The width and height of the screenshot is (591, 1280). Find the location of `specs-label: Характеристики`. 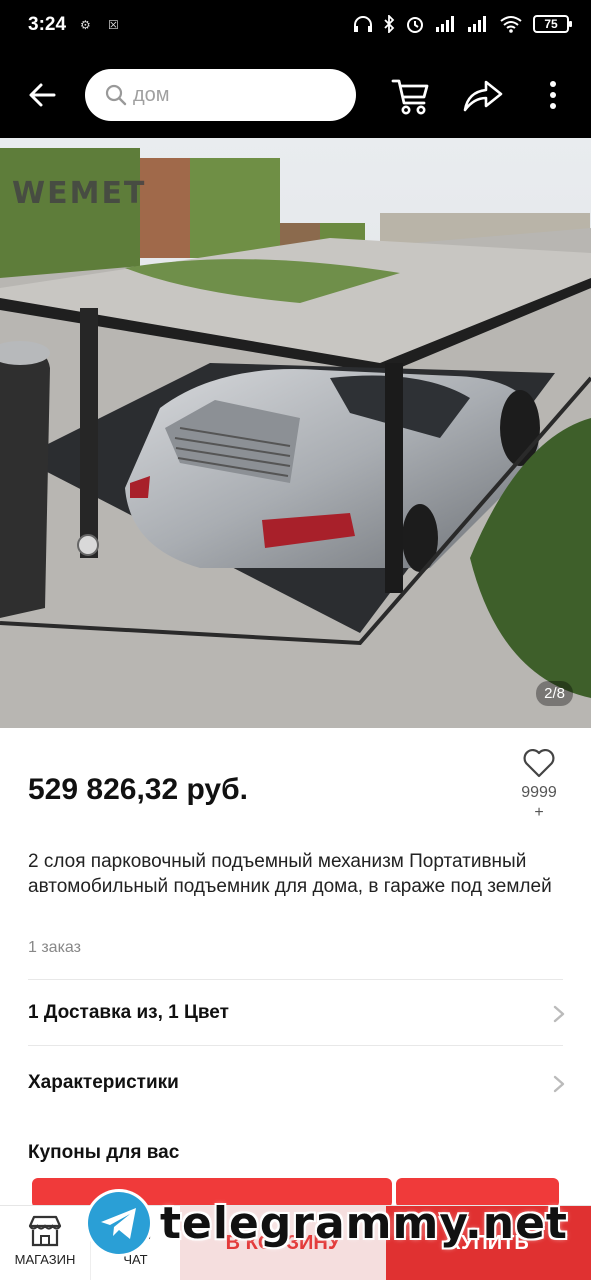

specs-label: Характеристики is located at coordinates (103, 1082).